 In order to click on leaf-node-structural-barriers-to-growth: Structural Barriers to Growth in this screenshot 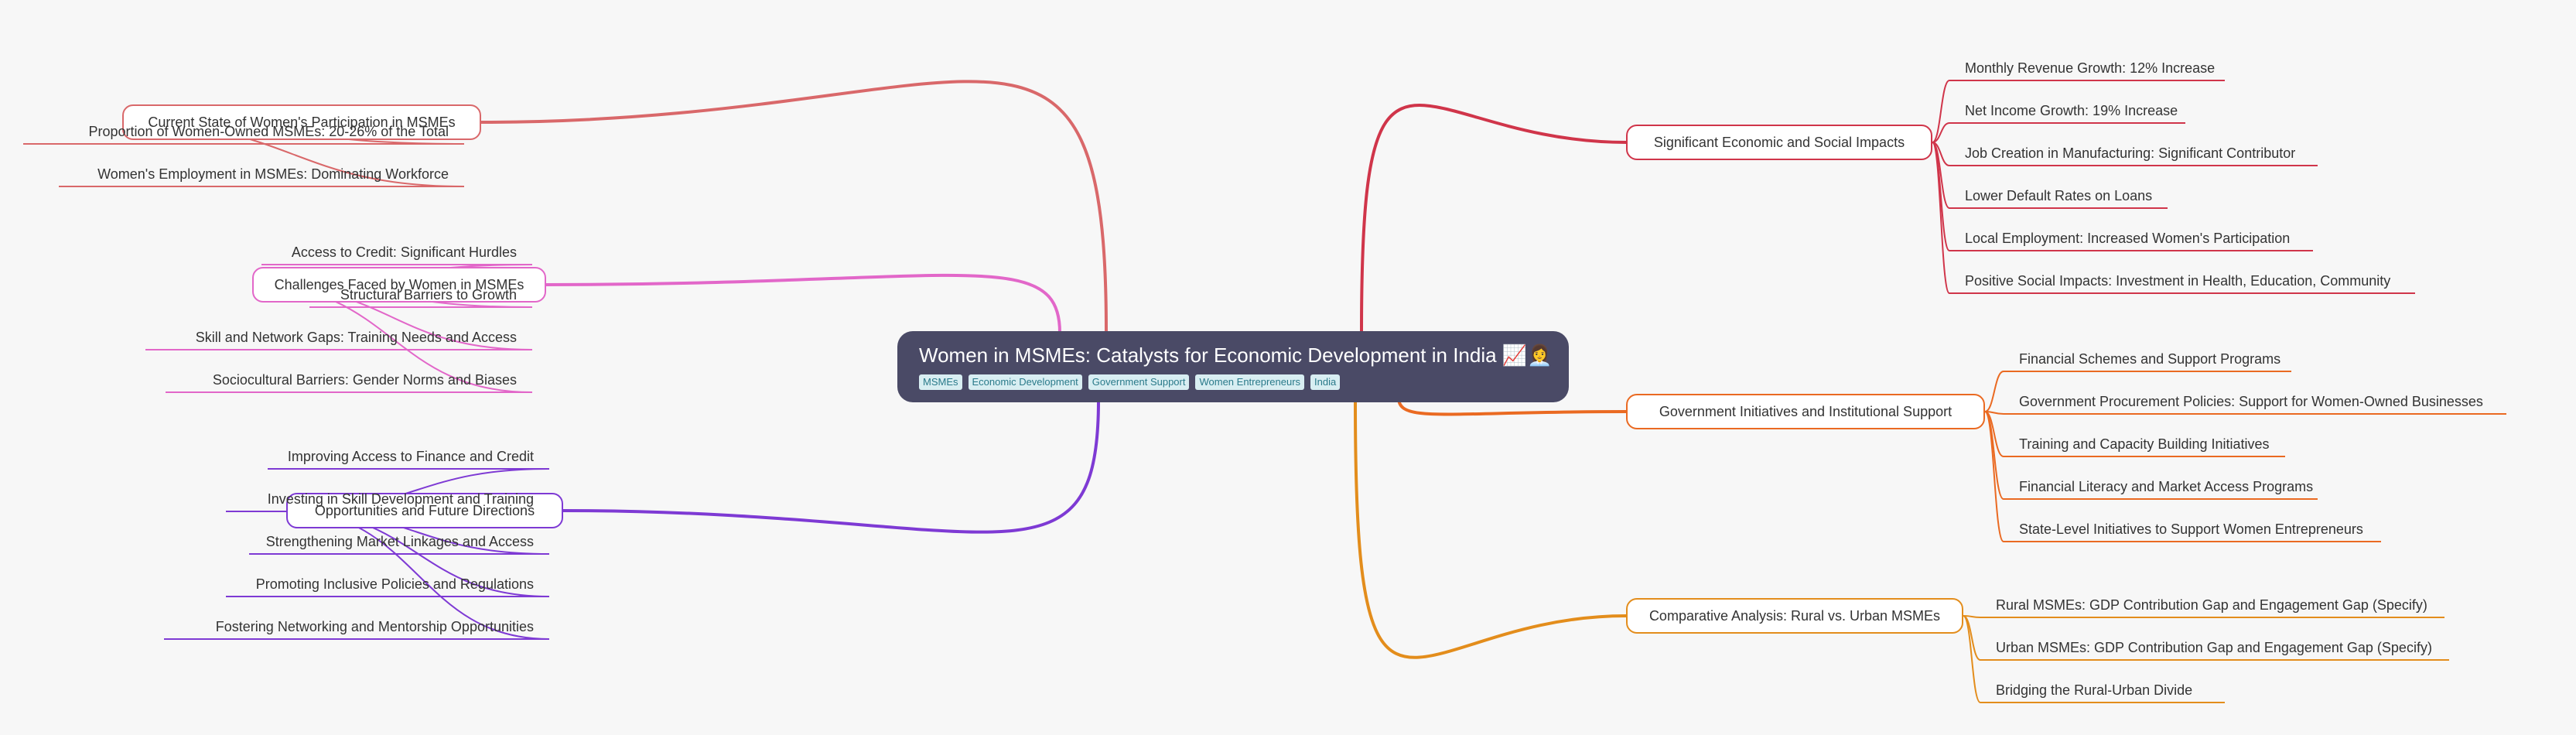, I will do `click(417, 295)`.